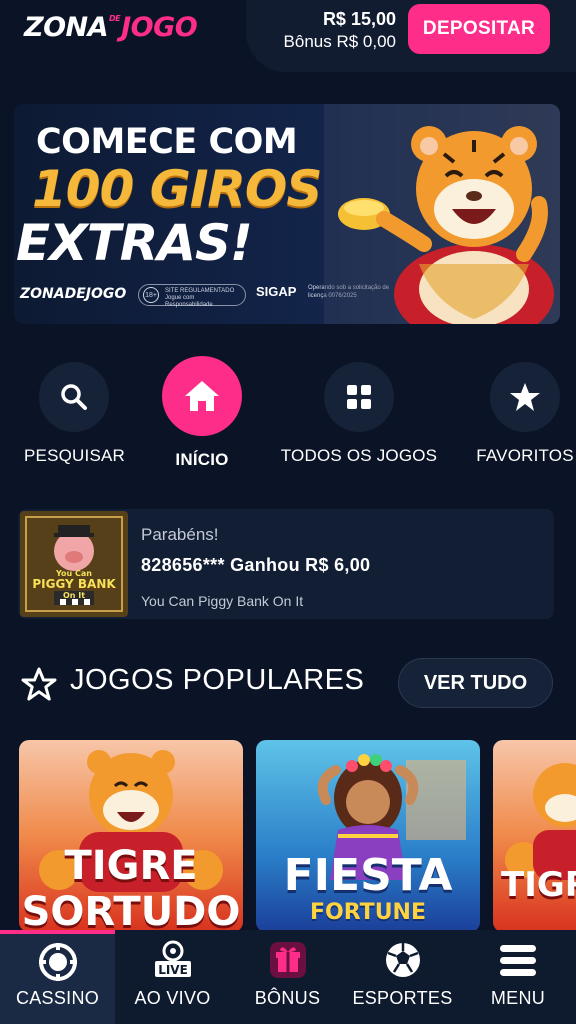 The height and width of the screenshot is (1024, 576). Describe the element at coordinates (288, 960) in the screenshot. I see `gift-icon` at that location.